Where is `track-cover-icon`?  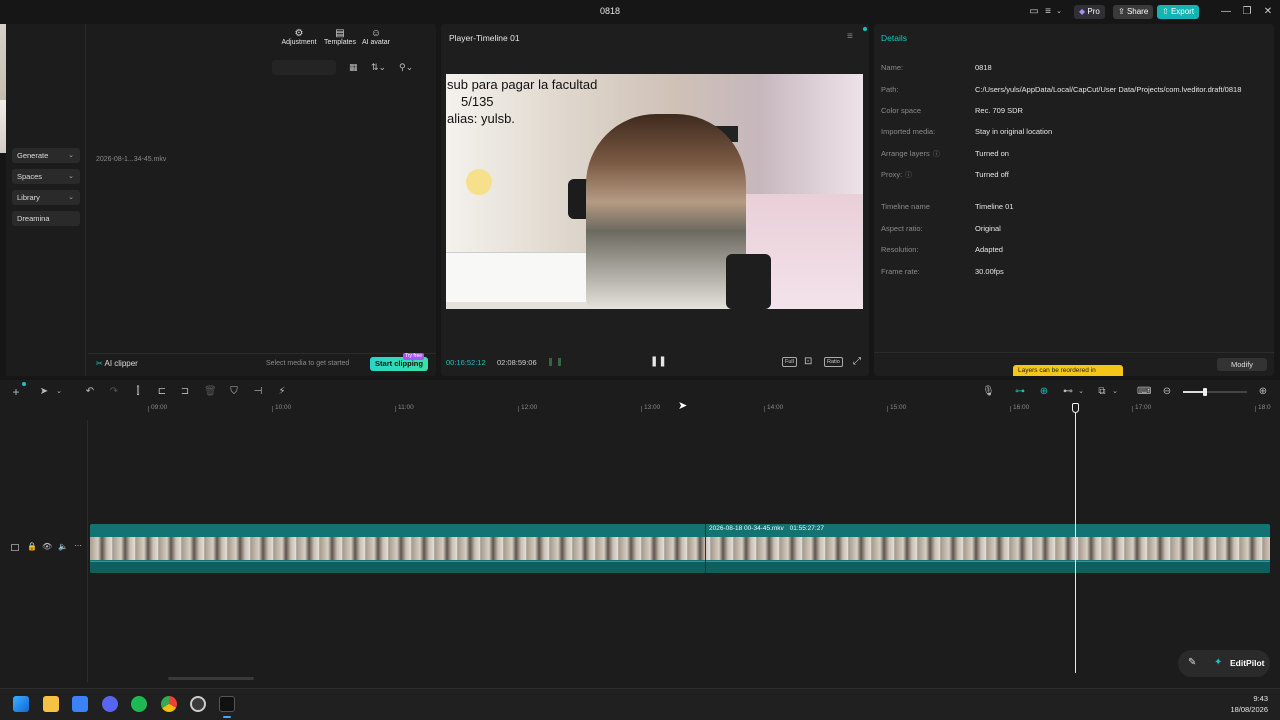
track-cover-icon is located at coordinates (15, 547).